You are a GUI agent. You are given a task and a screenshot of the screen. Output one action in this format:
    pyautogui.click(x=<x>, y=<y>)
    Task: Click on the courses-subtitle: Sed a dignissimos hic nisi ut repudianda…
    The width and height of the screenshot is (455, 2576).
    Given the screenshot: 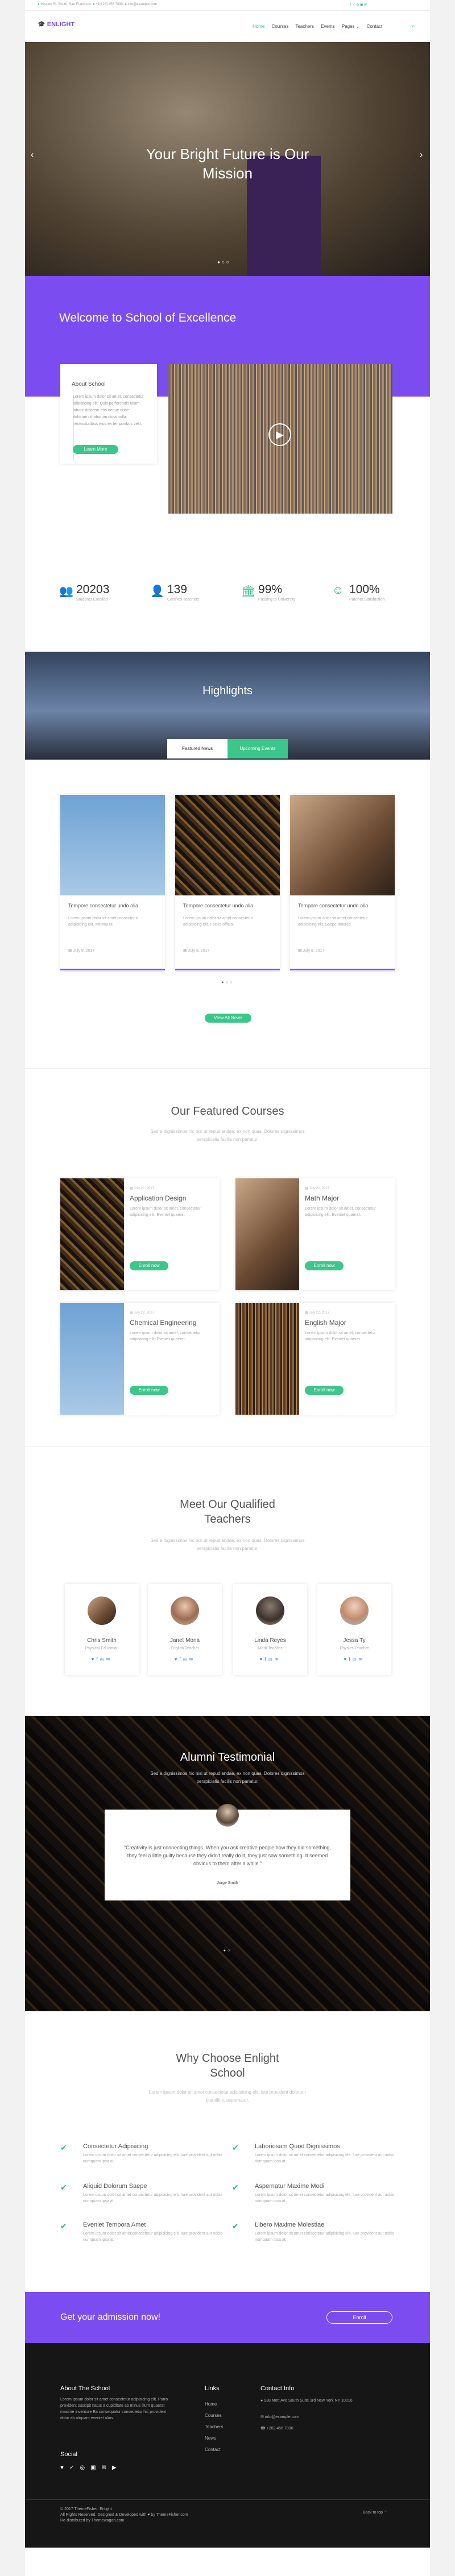 What is the action you would take?
    pyautogui.click(x=227, y=1135)
    